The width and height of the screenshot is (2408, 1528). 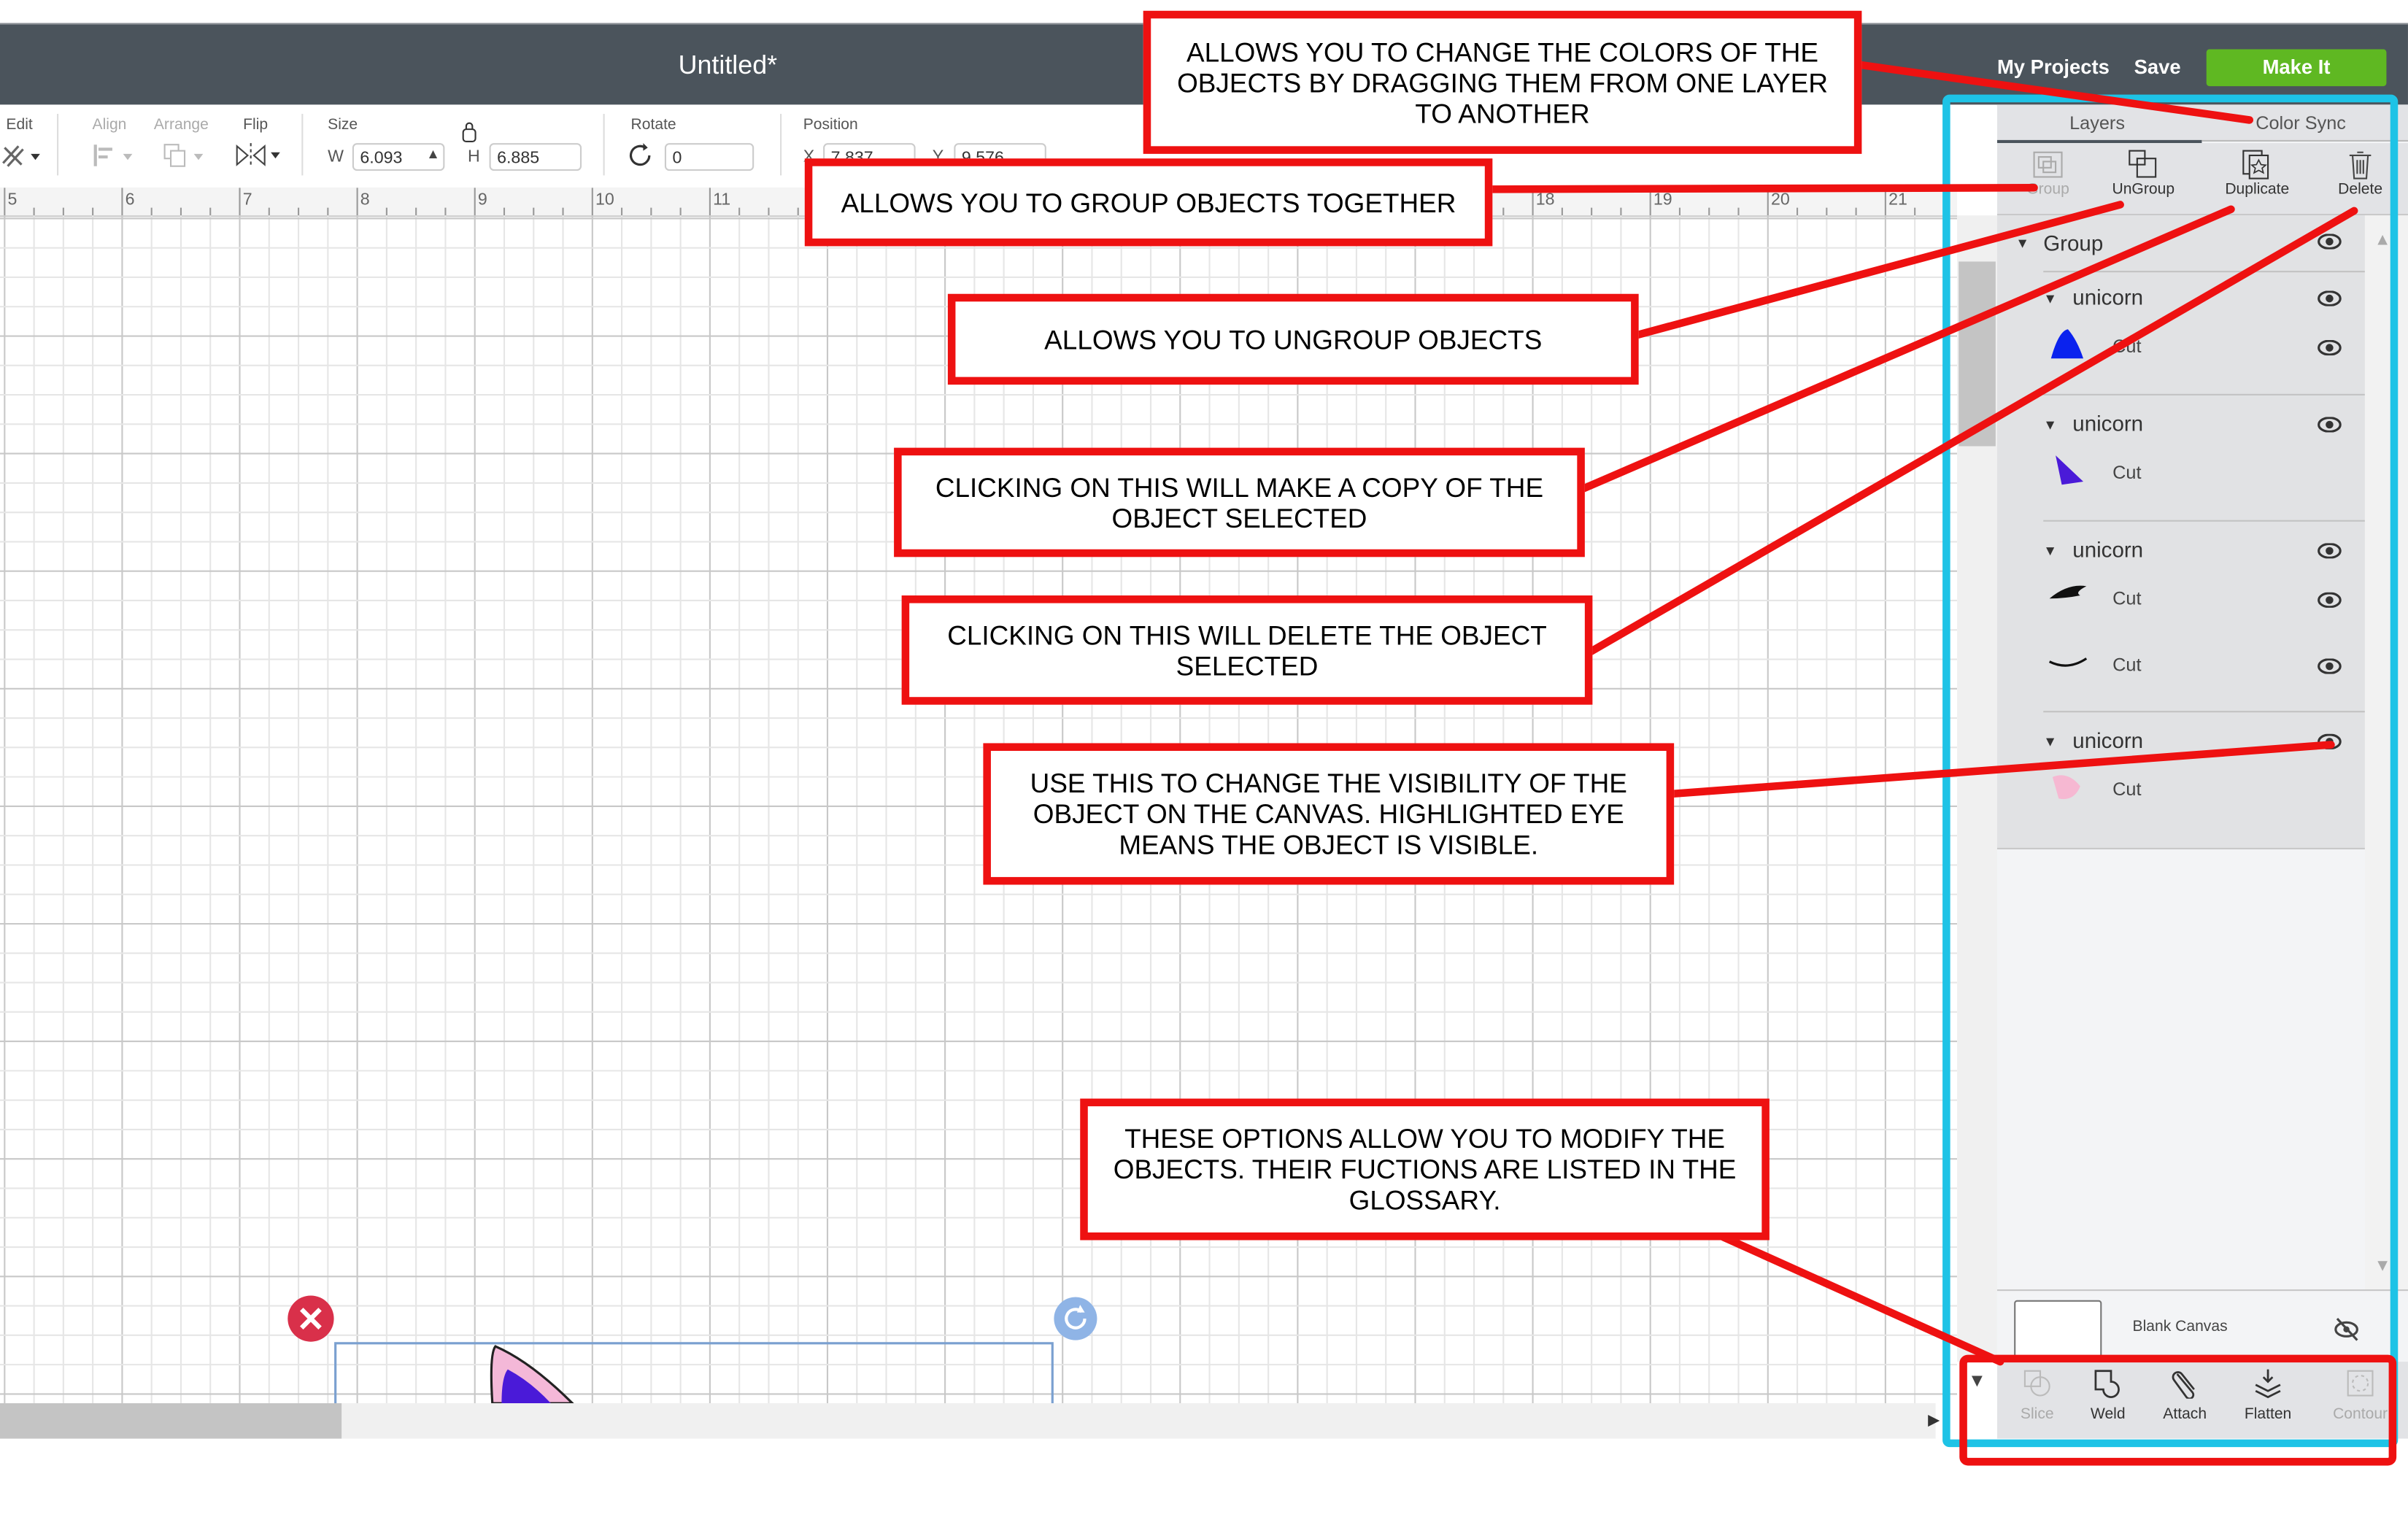 What do you see at coordinates (181, 125) in the screenshot?
I see `arrange-label: Arrange` at bounding box center [181, 125].